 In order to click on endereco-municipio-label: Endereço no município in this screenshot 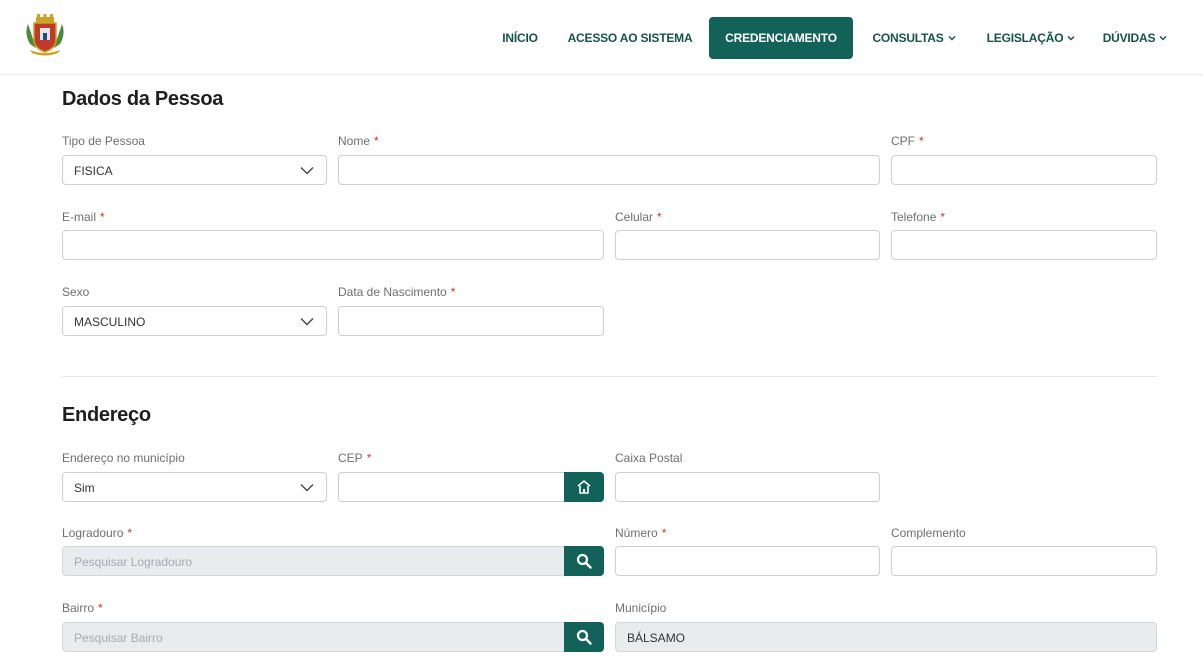, I will do `click(123, 458)`.